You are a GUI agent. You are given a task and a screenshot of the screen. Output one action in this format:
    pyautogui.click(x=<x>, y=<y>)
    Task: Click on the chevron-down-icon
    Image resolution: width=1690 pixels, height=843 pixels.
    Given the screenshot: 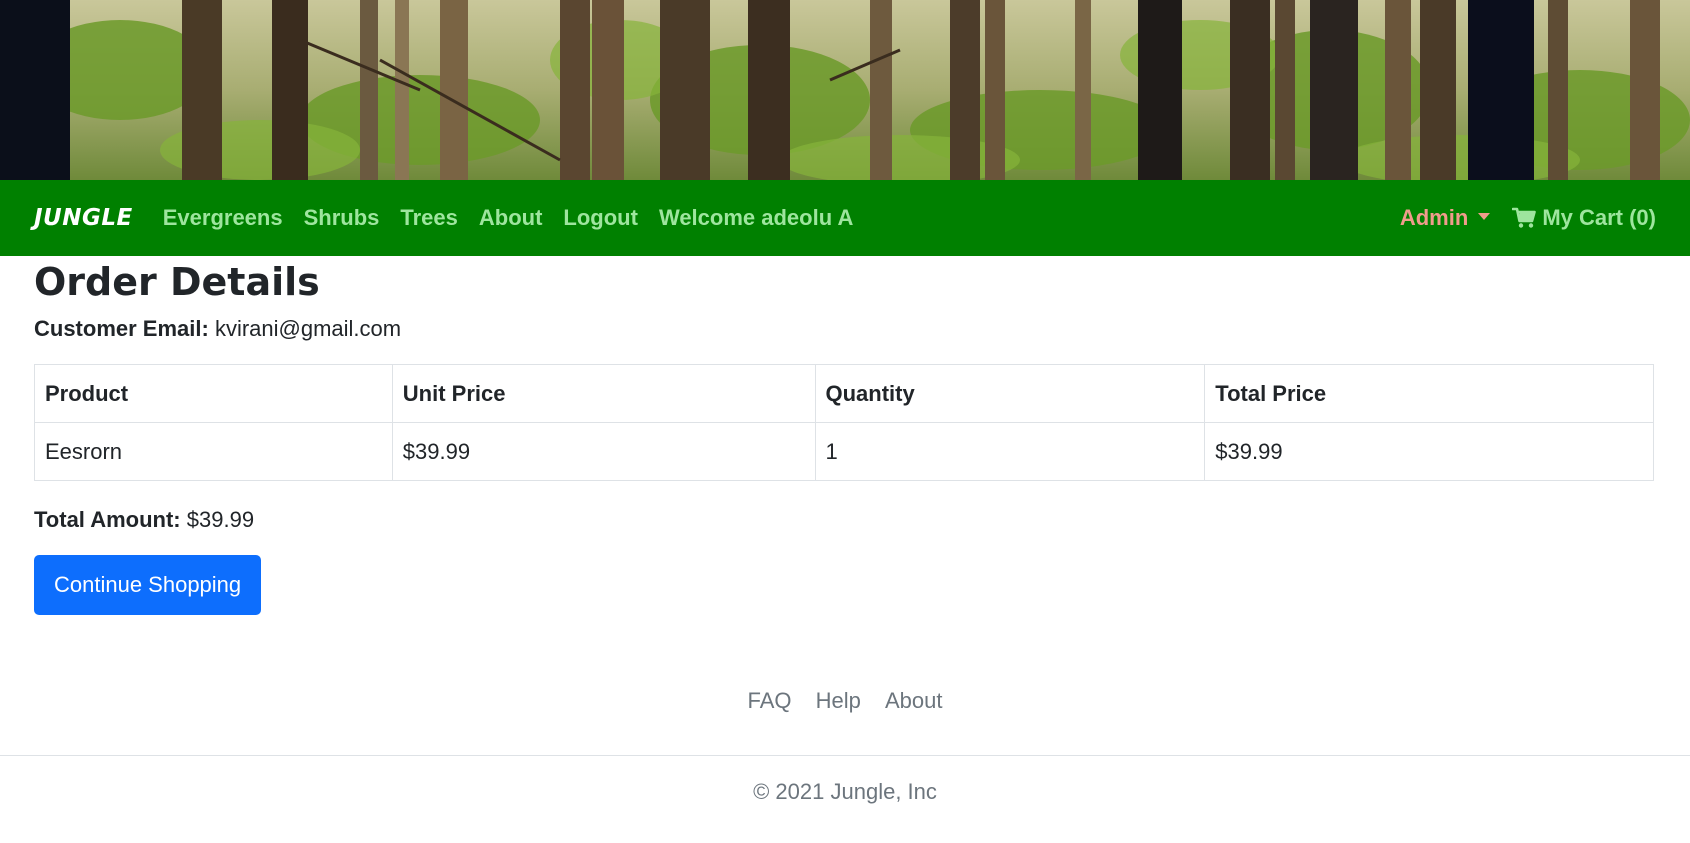 What is the action you would take?
    pyautogui.click(x=1484, y=216)
    